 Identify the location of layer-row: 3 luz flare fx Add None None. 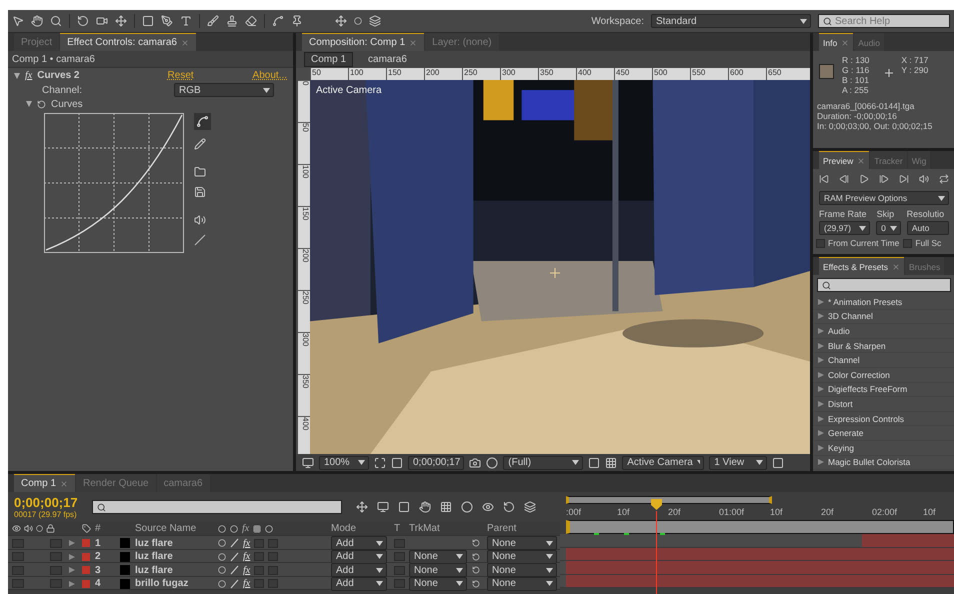
(284, 569).